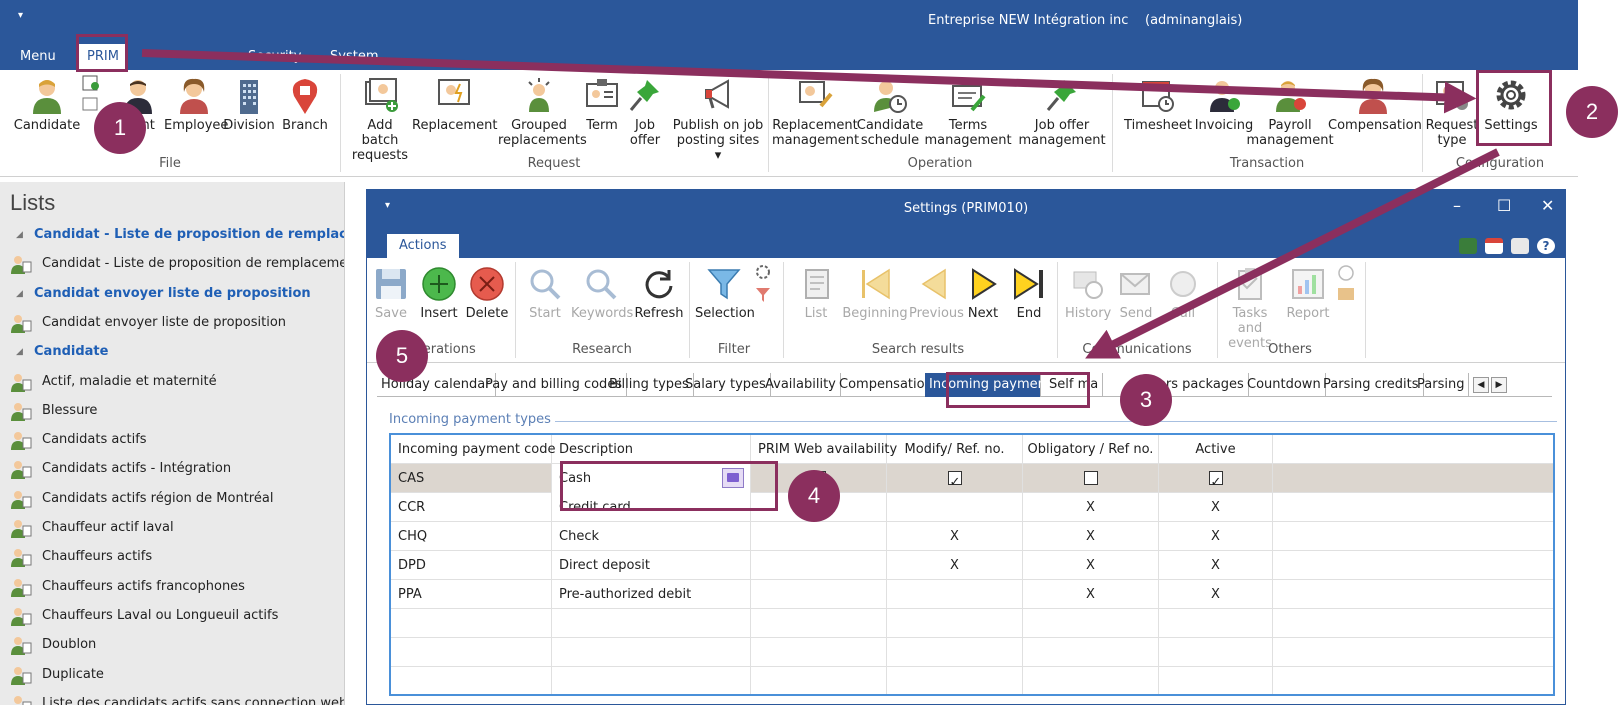 The height and width of the screenshot is (705, 1622). I want to click on tab-countdown: Countdown, so click(1284, 385).